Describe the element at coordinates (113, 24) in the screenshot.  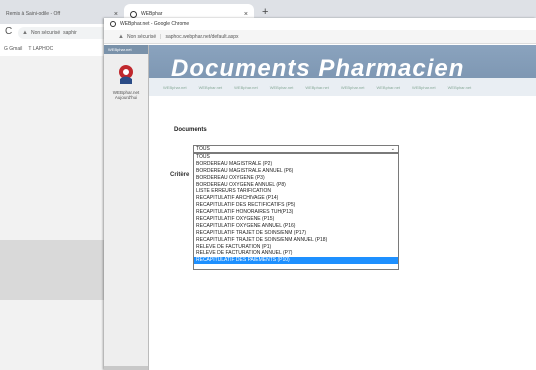
I see `chrome-icon` at that location.